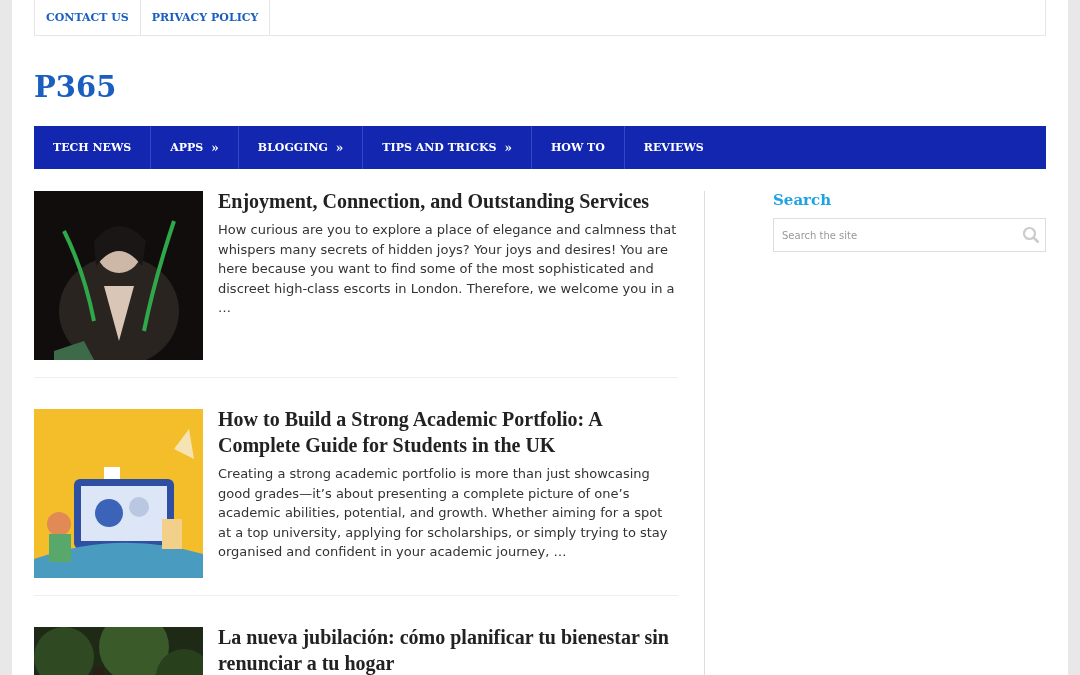  I want to click on search-field: Search the site, so click(909, 235).